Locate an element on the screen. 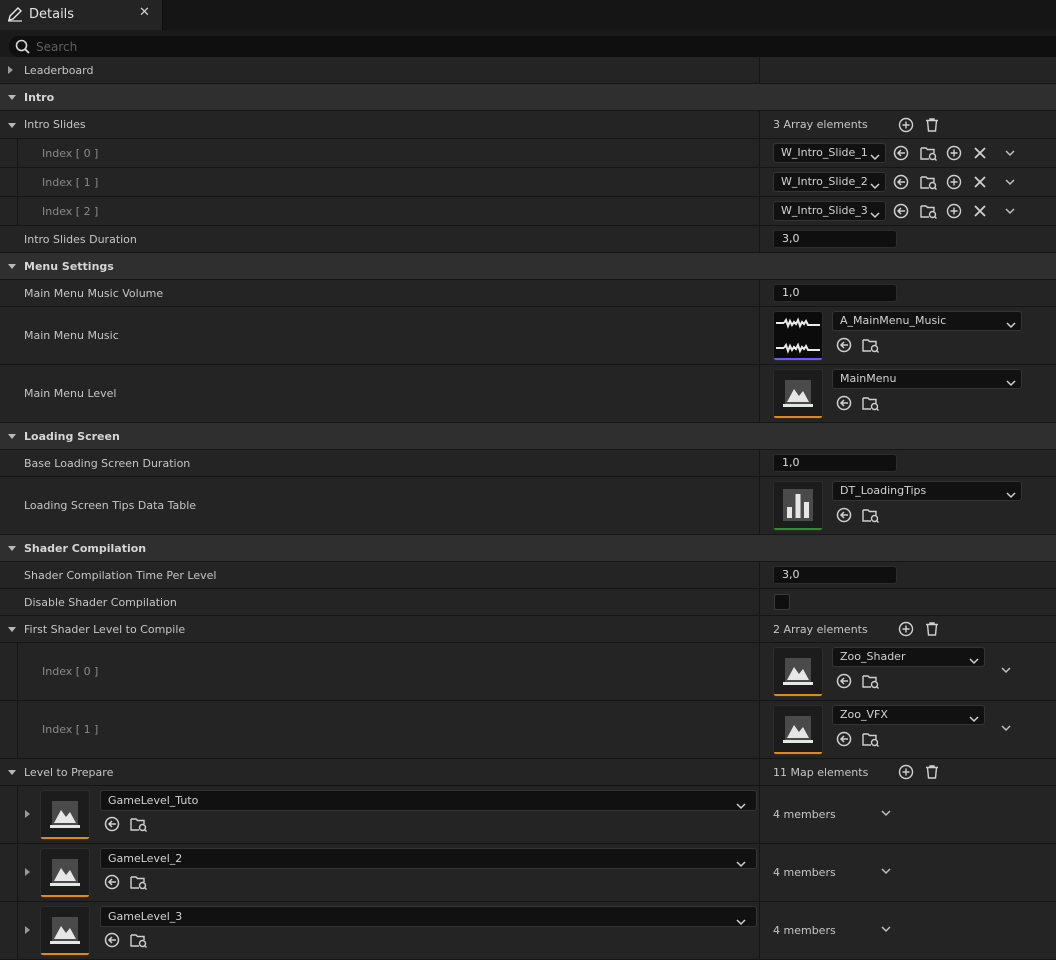 This screenshot has height=960, width=1056. disable-shader-checkbox is located at coordinates (782, 602).